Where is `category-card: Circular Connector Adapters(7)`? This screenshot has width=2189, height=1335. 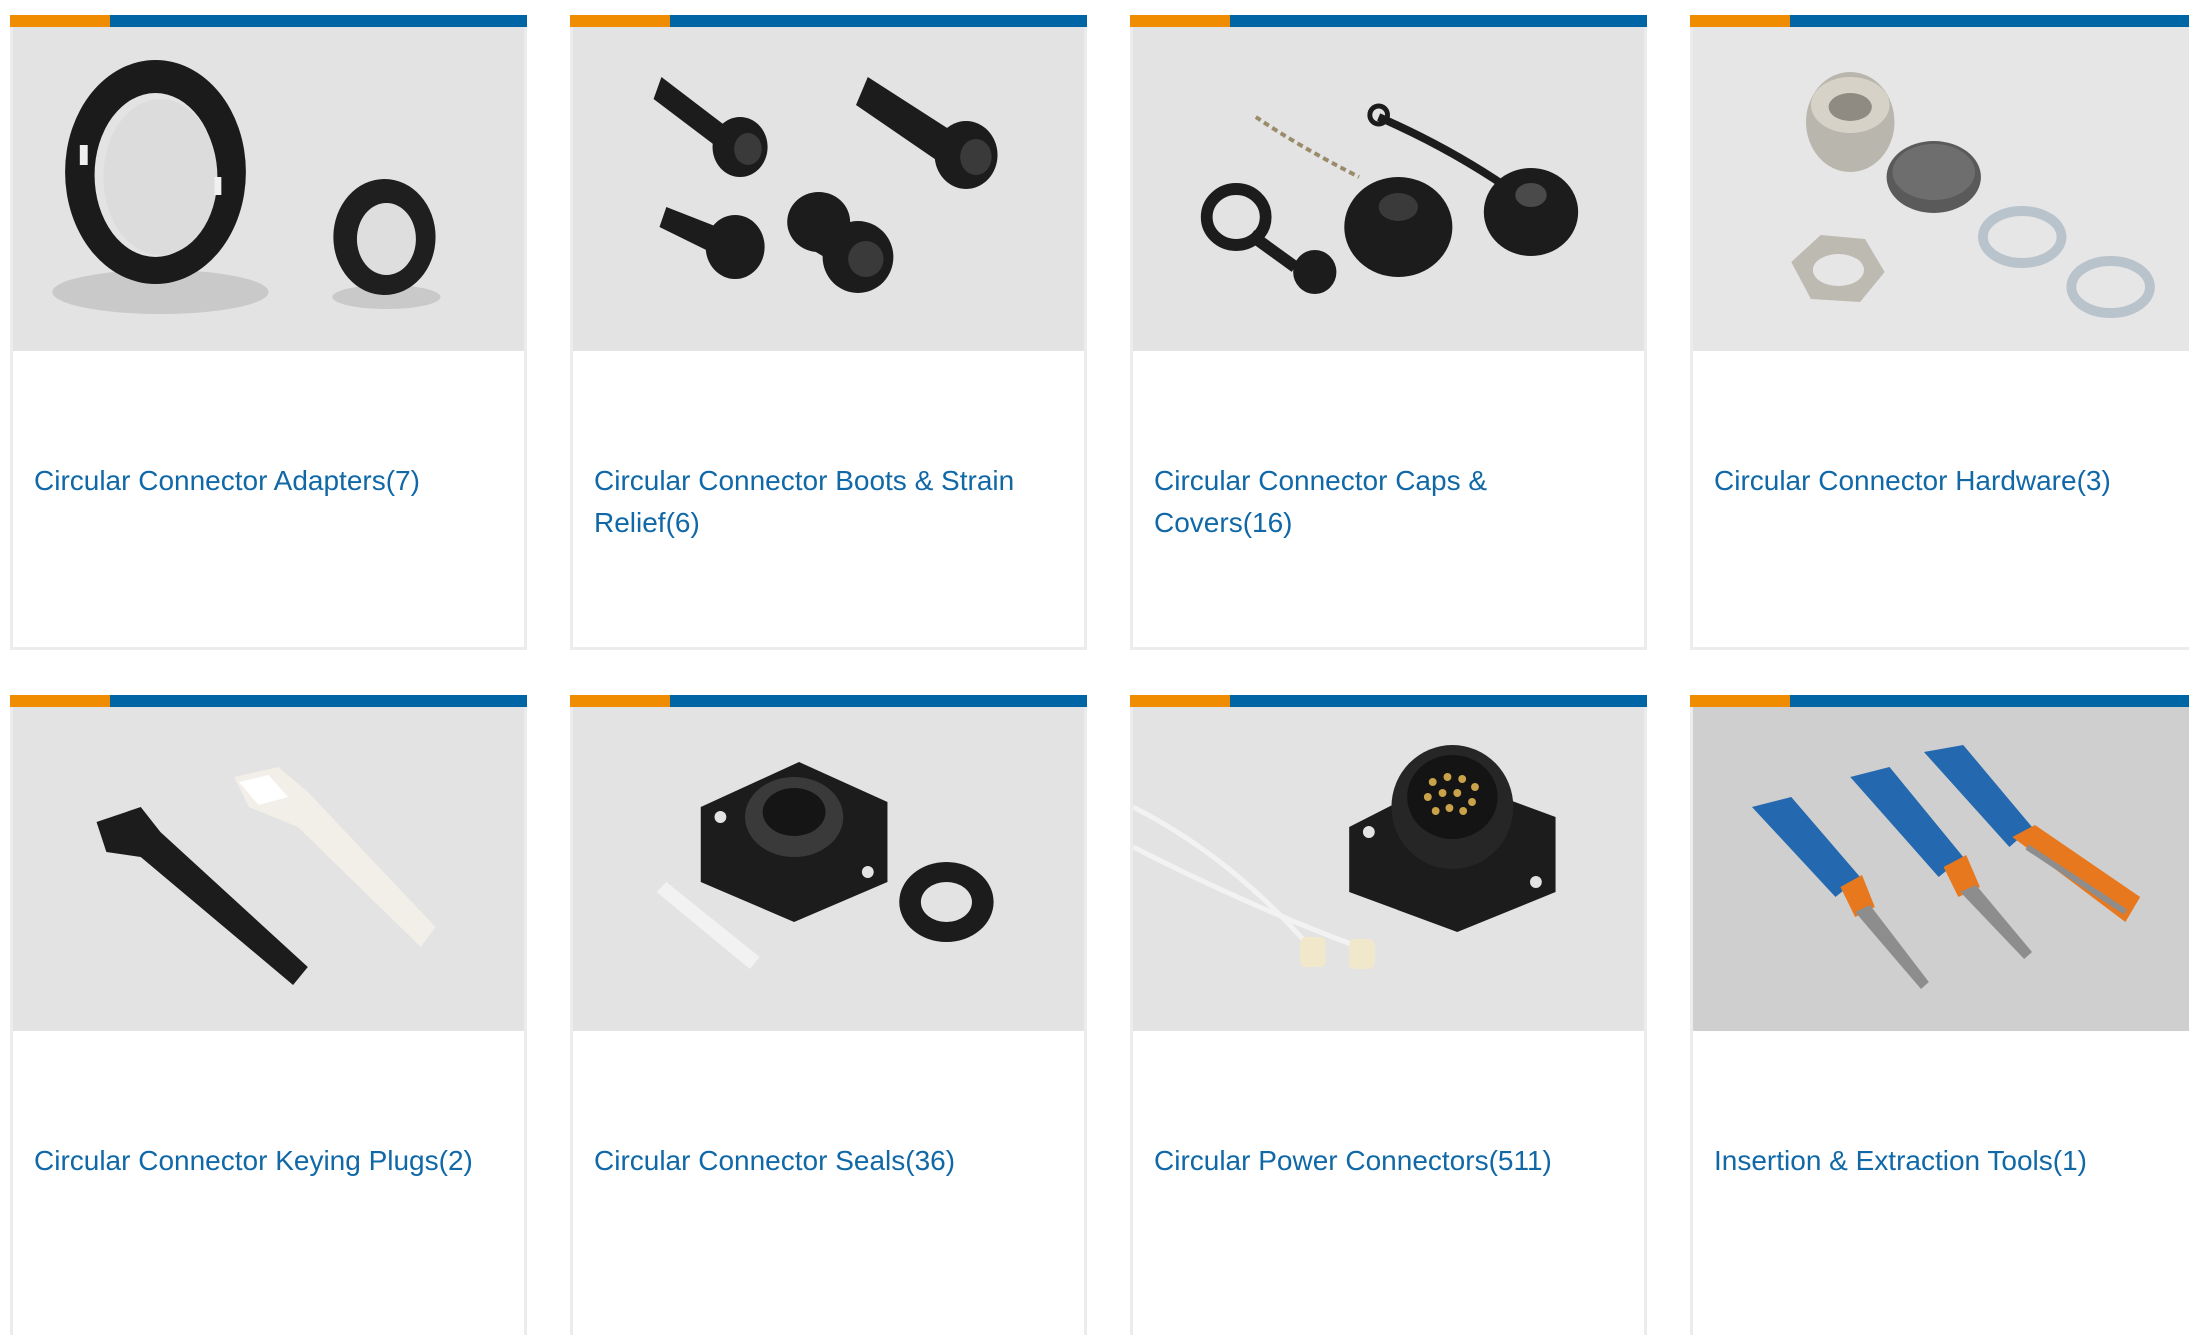 category-card: Circular Connector Adapters(7) is located at coordinates (268, 332).